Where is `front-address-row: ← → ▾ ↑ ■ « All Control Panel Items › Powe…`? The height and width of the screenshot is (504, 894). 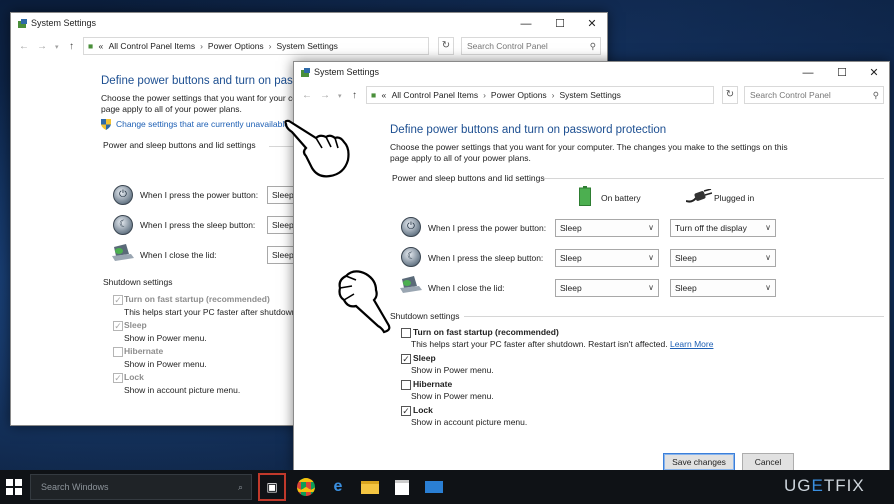 front-address-row: ← → ▾ ↑ ■ « All Control Panel Items › Powe… is located at coordinates (591, 96).